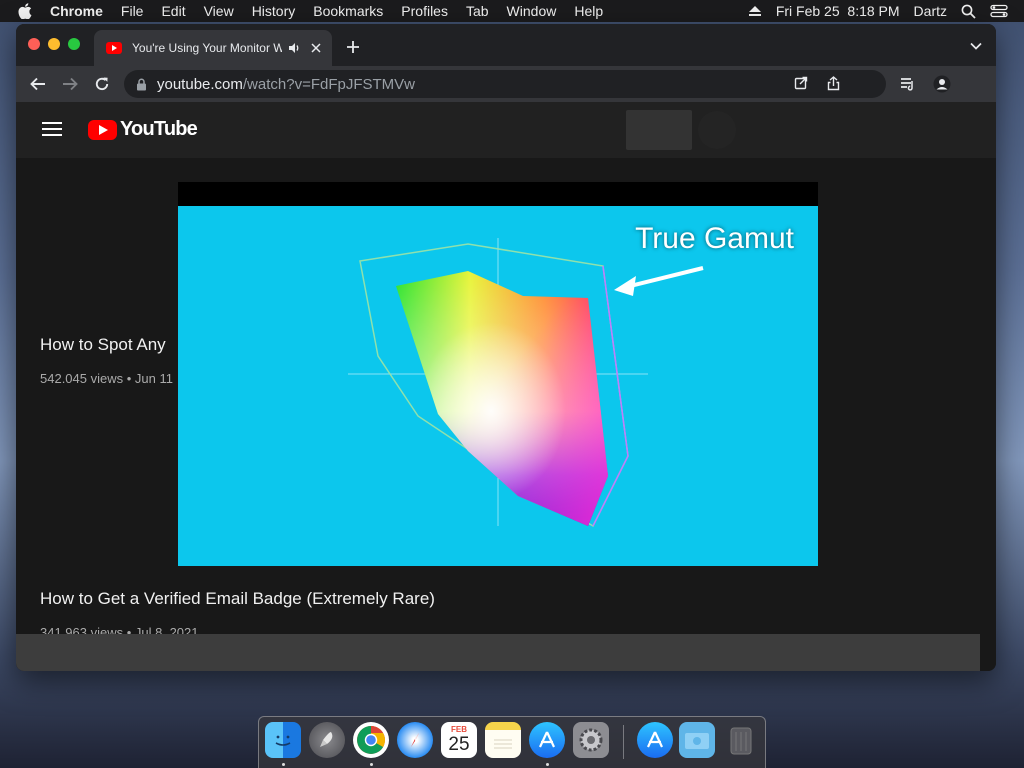 This screenshot has width=1024, height=768. Describe the element at coordinates (102, 84) in the screenshot. I see `reload-icon` at that location.